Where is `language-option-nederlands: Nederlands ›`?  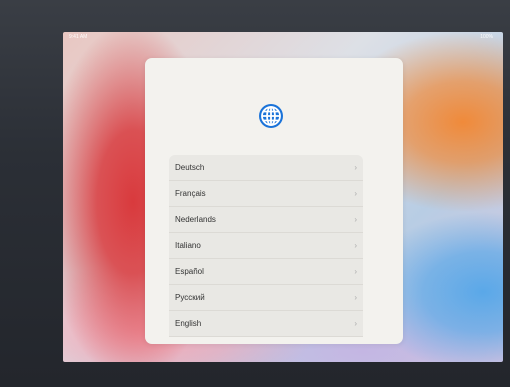 language-option-nederlands: Nederlands › is located at coordinates (266, 220).